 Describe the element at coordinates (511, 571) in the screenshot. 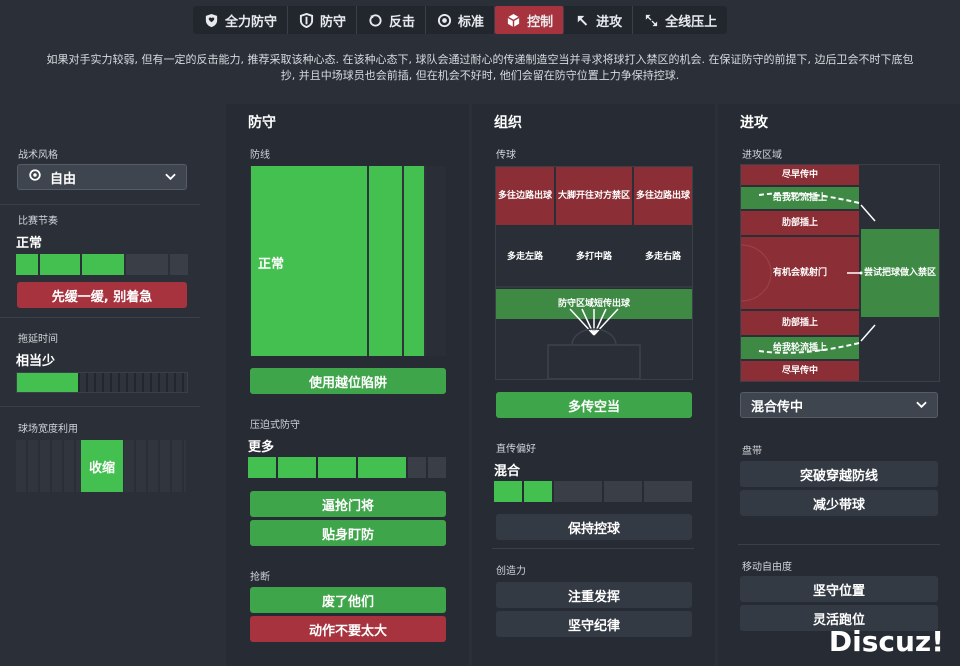

I see `creativity-label: 创造力` at that location.